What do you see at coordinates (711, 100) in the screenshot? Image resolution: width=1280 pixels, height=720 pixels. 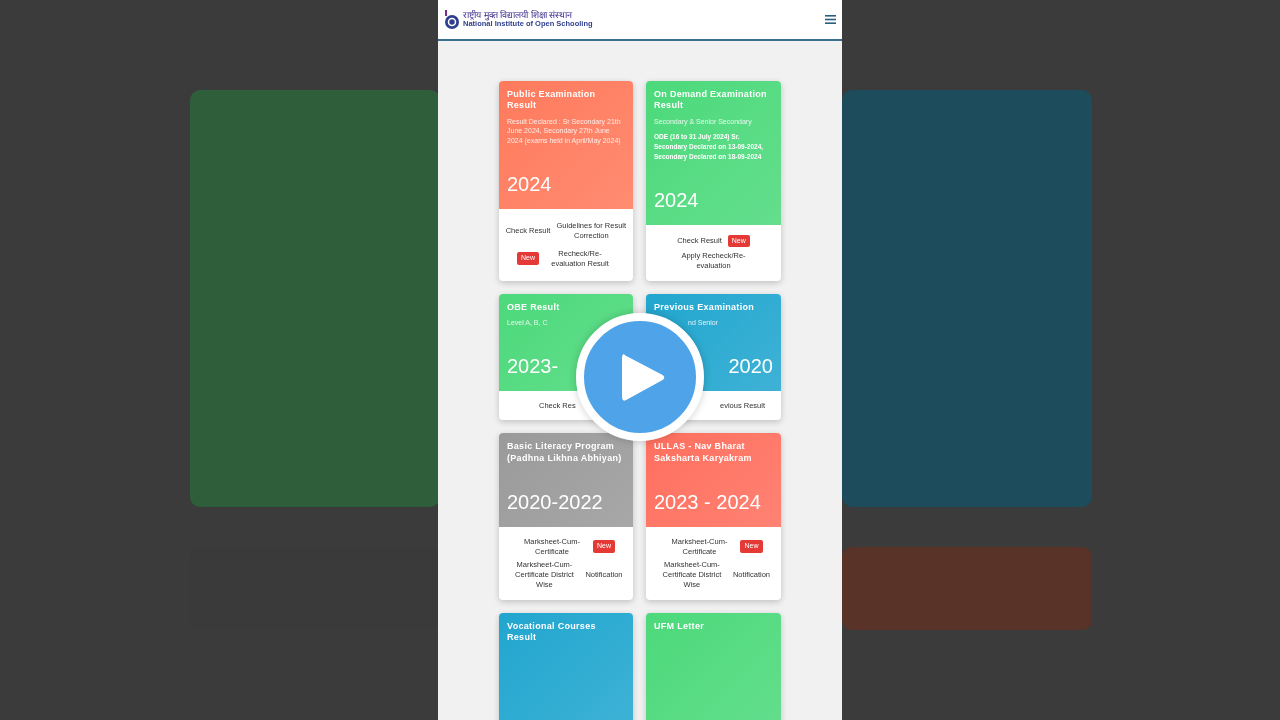 I see `card-title: On Demand Examination Result` at bounding box center [711, 100].